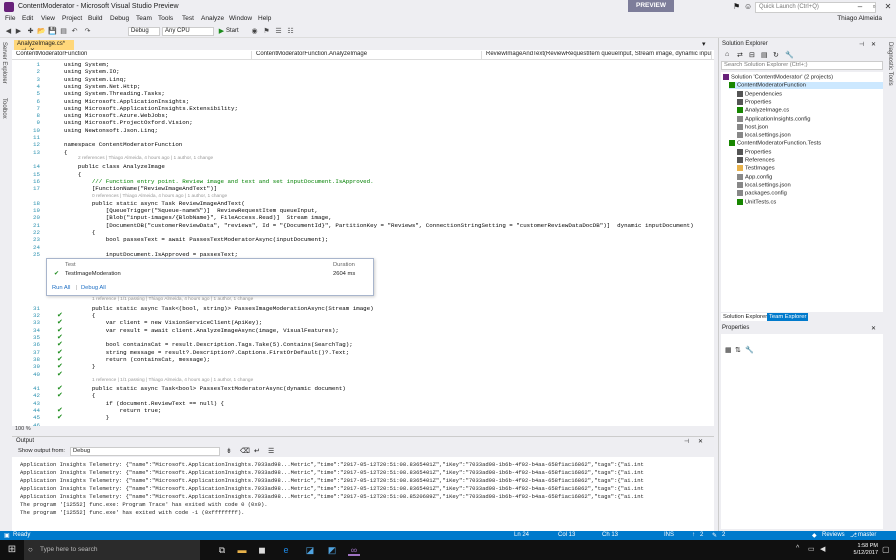 The width and height of the screenshot is (896, 560). Describe the element at coordinates (874, 7) in the screenshot. I see `maximize-button: ▫` at that location.